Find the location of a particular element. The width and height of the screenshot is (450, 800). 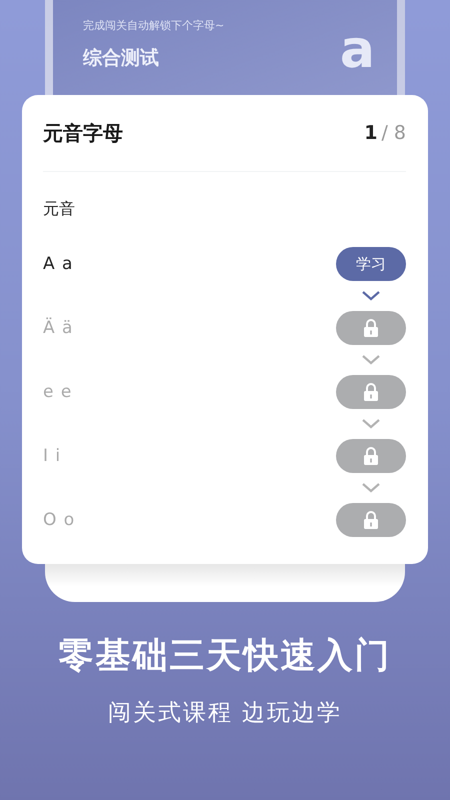

letter-pair: I i is located at coordinates (52, 456).